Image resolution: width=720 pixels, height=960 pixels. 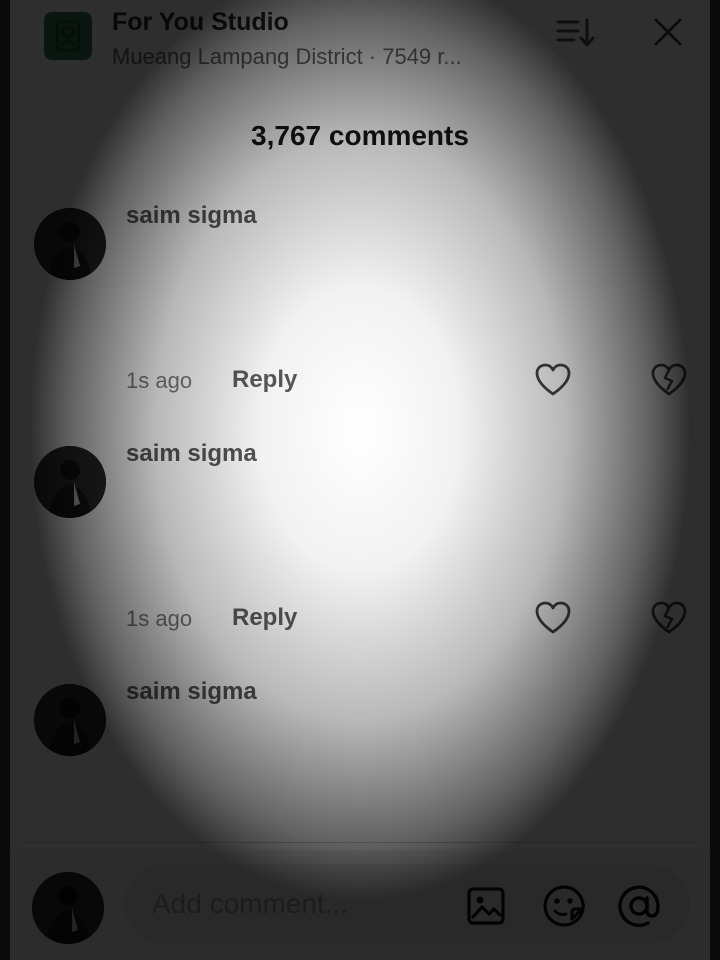 I want to click on my-avatar, so click(x=68, y=908).